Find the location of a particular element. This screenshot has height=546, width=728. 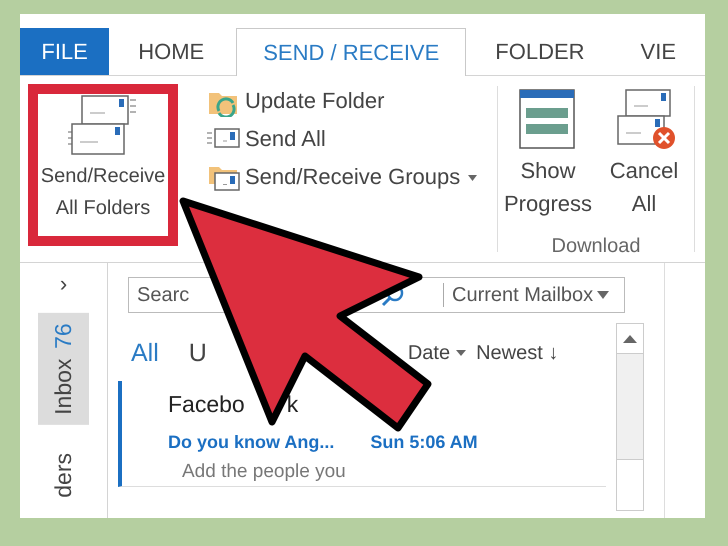

ribbon-tab: FILE is located at coordinates (65, 51).